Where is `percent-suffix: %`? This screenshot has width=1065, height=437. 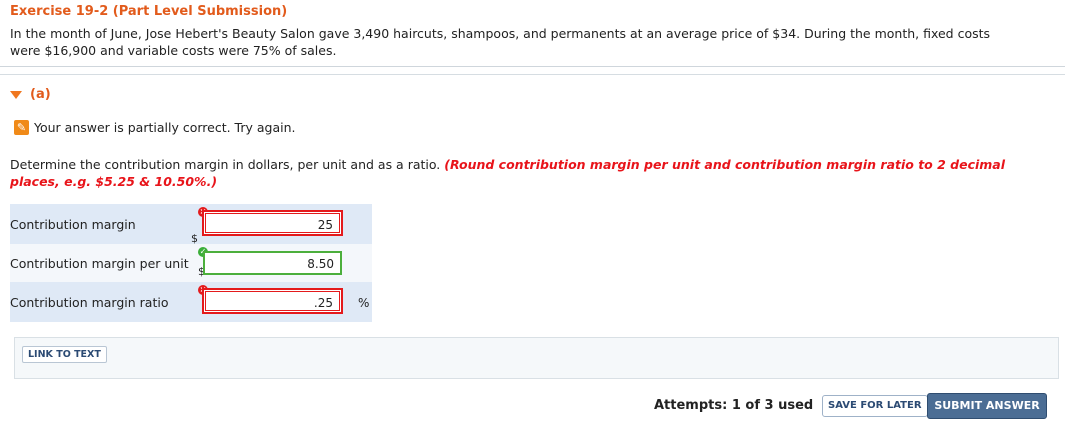
percent-suffix: % is located at coordinates (364, 302).